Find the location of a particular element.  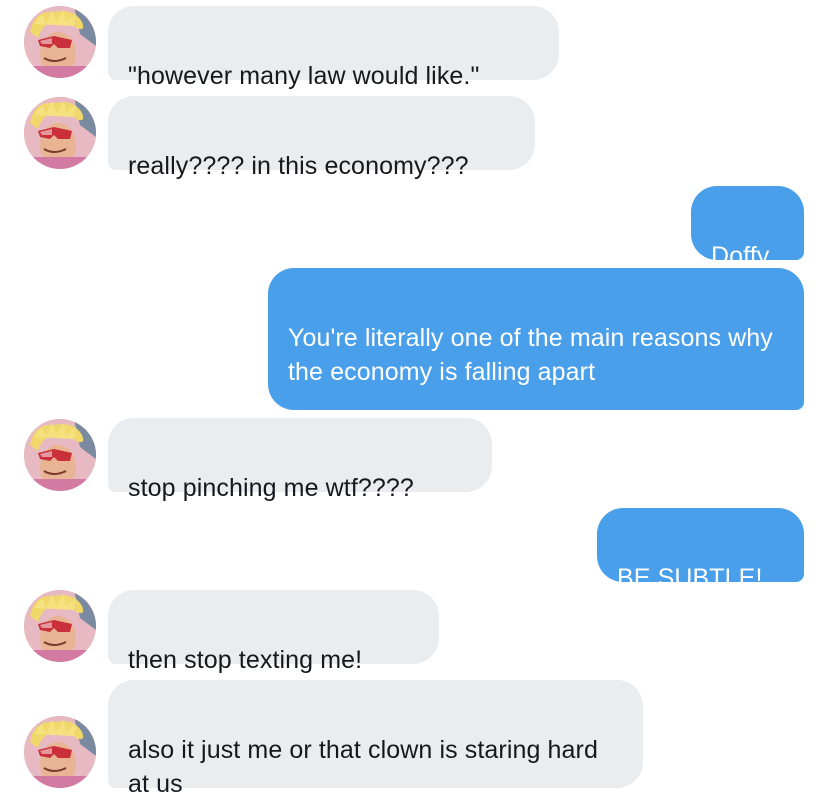

message-text: stop pinching me wtf???? is located at coordinates (271, 488).